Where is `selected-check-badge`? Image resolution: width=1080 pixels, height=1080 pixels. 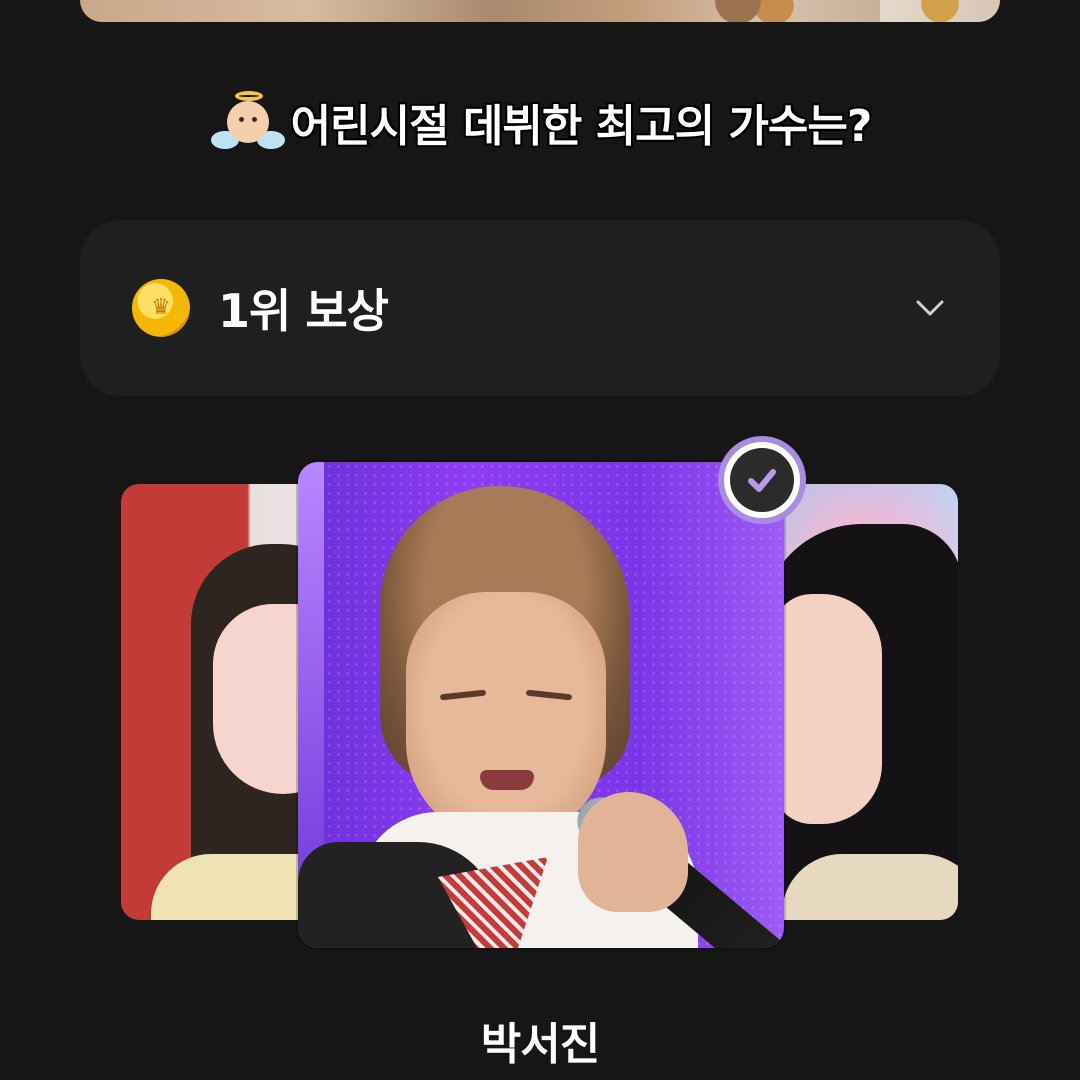
selected-check-badge is located at coordinates (762, 480).